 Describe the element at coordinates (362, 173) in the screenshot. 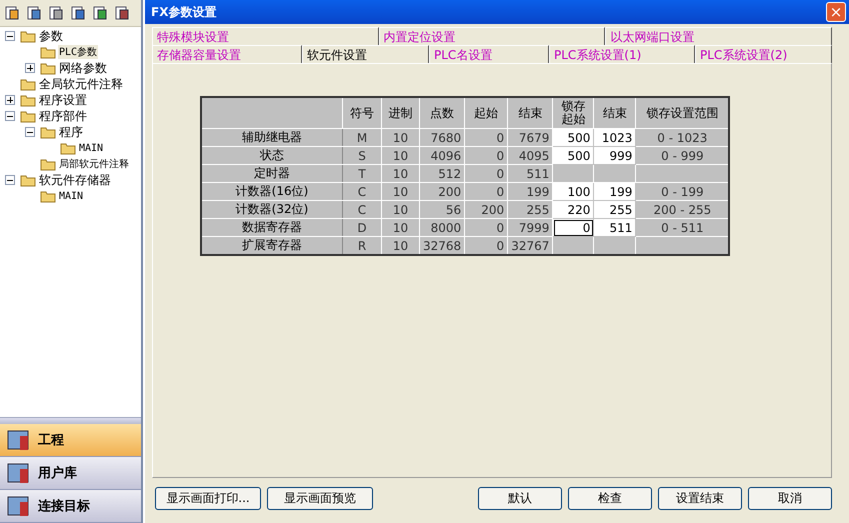

I see `table-cell: T` at that location.